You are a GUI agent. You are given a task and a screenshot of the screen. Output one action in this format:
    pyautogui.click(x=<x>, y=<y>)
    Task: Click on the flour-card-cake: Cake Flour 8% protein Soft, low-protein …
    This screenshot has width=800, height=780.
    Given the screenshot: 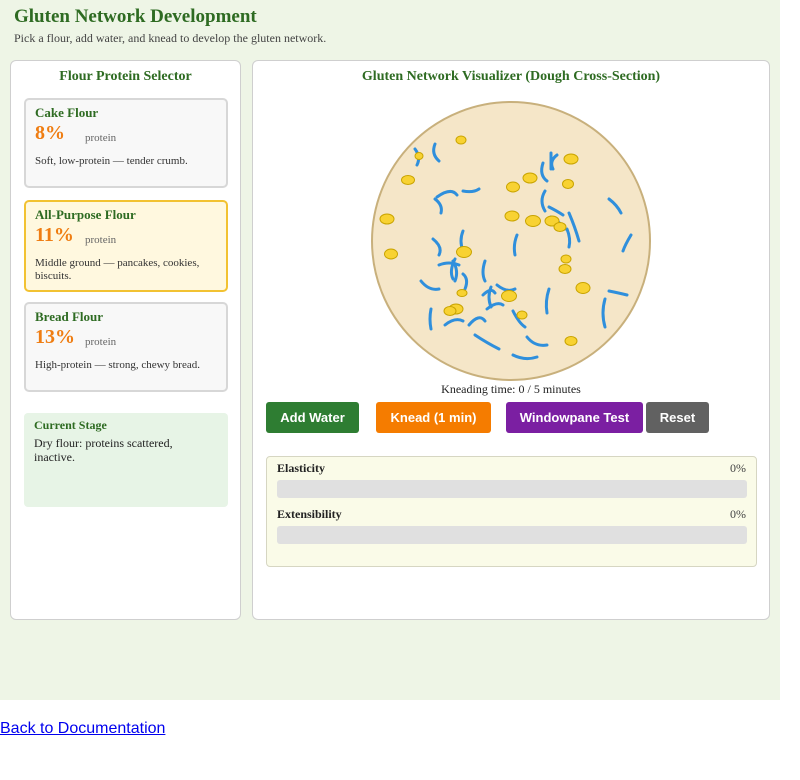 What is the action you would take?
    pyautogui.click(x=126, y=143)
    